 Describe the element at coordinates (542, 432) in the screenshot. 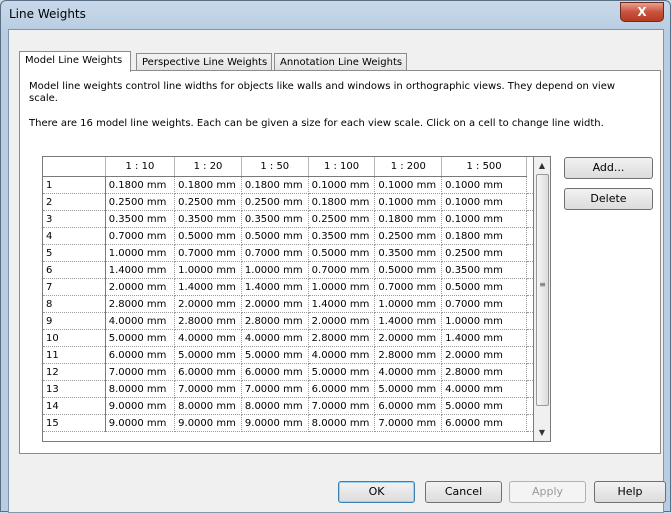

I see `scroll-down-arrow-icon: ▼` at that location.